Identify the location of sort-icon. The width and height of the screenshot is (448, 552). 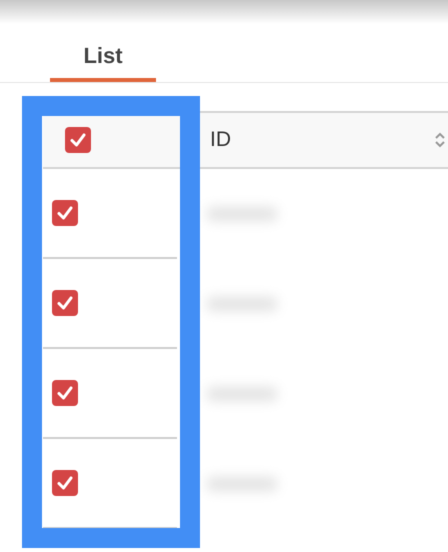
(440, 140).